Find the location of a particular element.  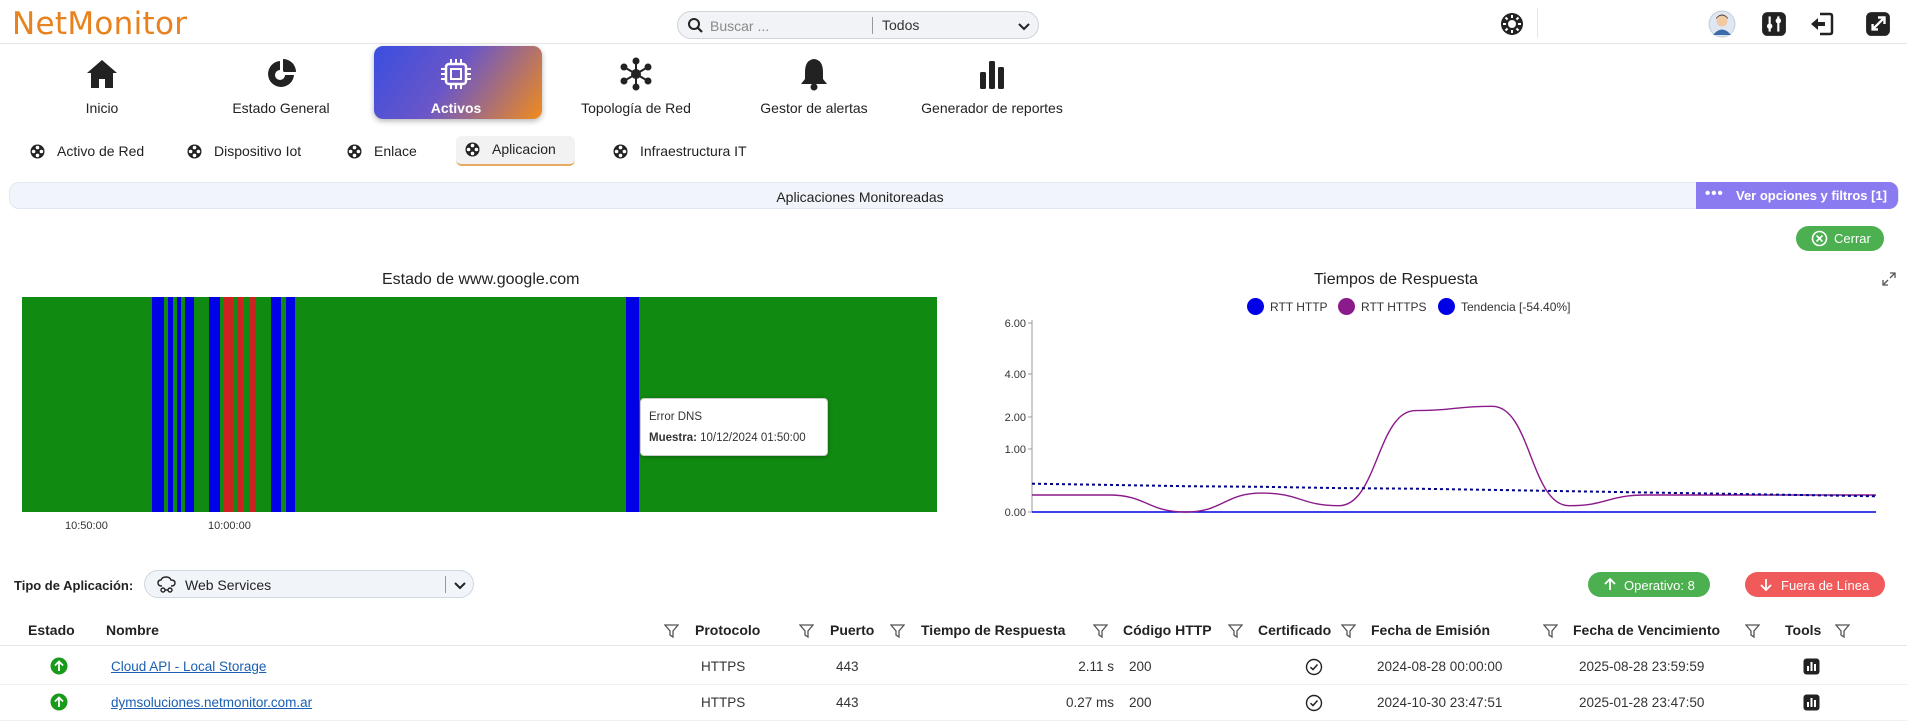

cell-vencimiento: 2025-08-28 23:59:59 is located at coordinates (1642, 666).